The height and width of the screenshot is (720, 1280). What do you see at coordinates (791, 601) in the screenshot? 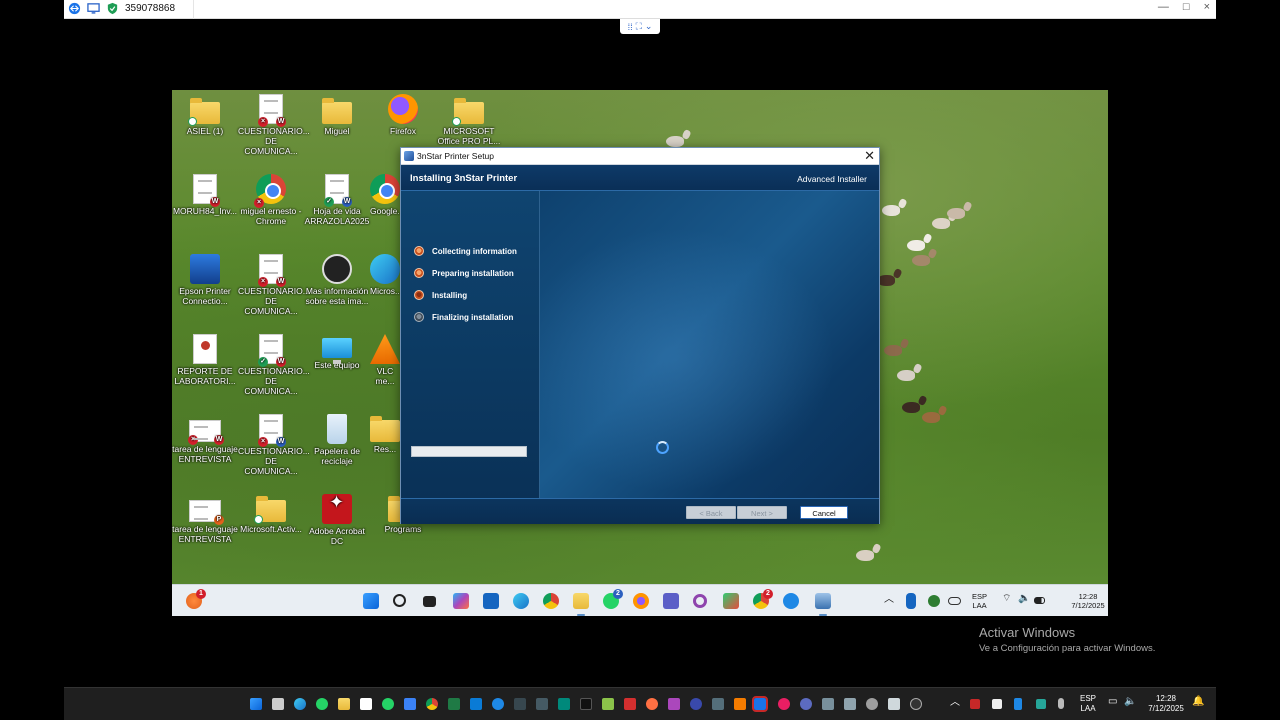
I see `sync-app-icon` at bounding box center [791, 601].